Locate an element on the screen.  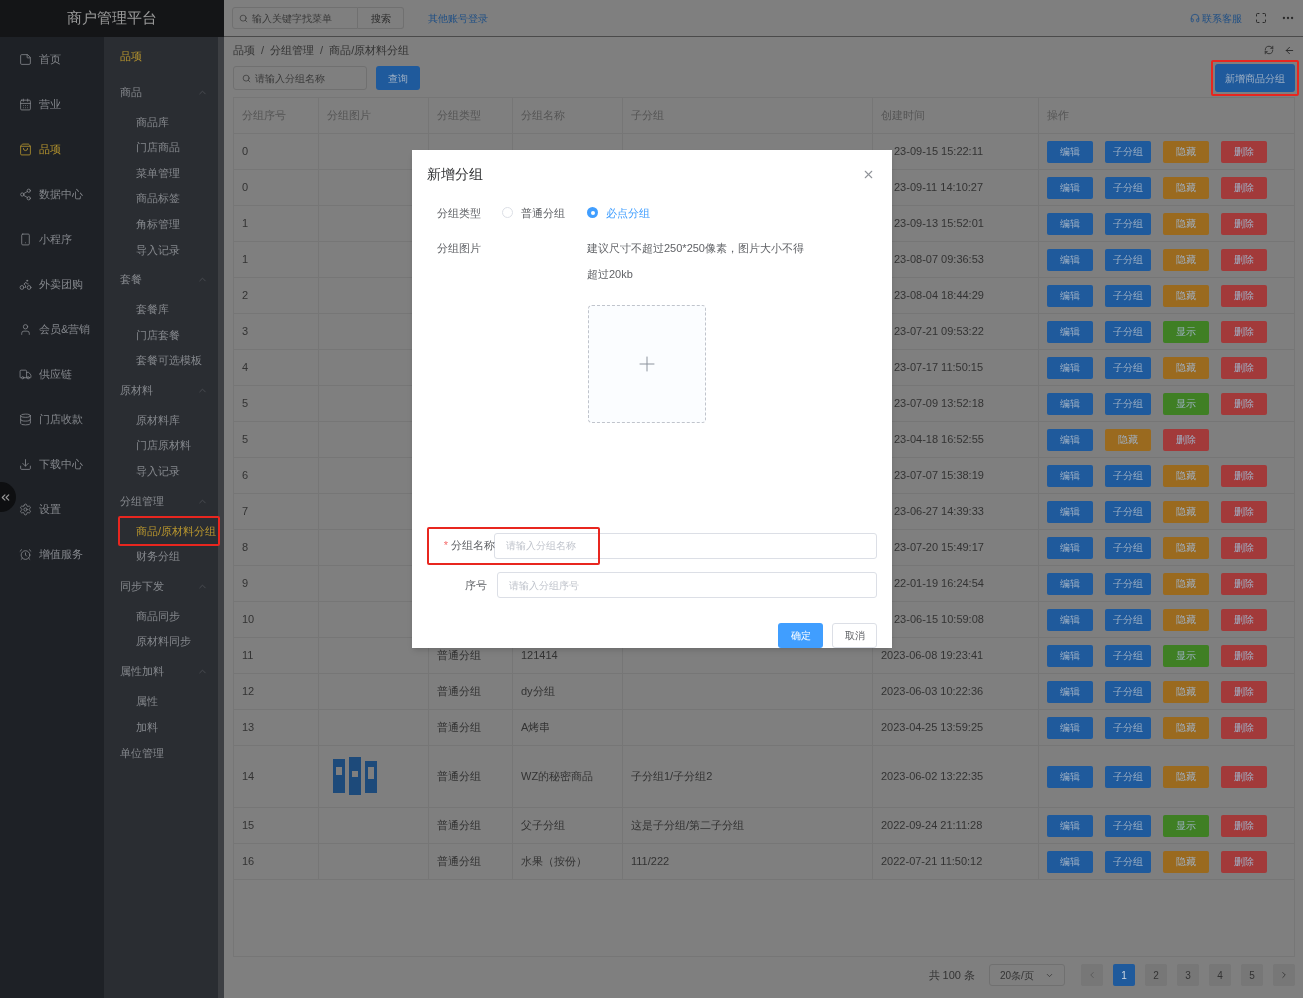
breadcrumb-item: 品项 is located at coordinates (244, 50).